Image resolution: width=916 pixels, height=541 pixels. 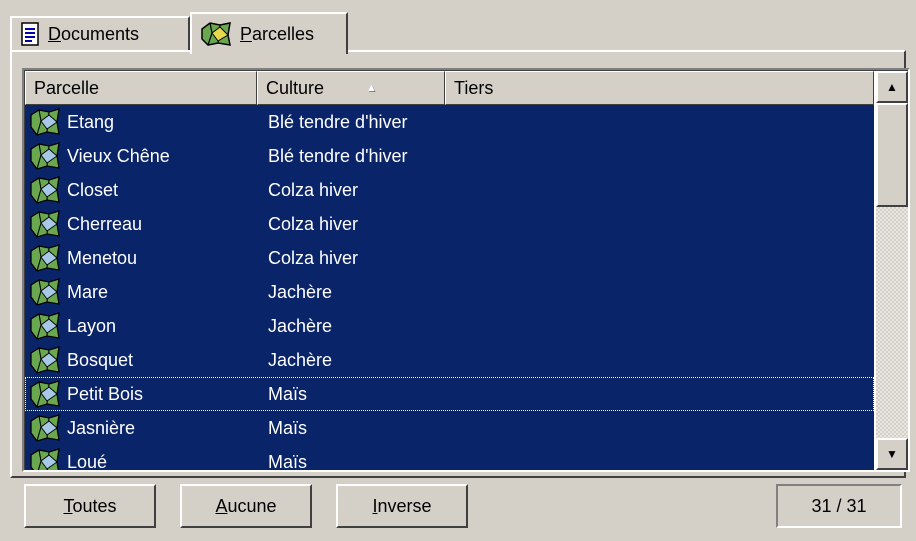 I want to click on cell-parcelle: Petit Bois, so click(x=105, y=394).